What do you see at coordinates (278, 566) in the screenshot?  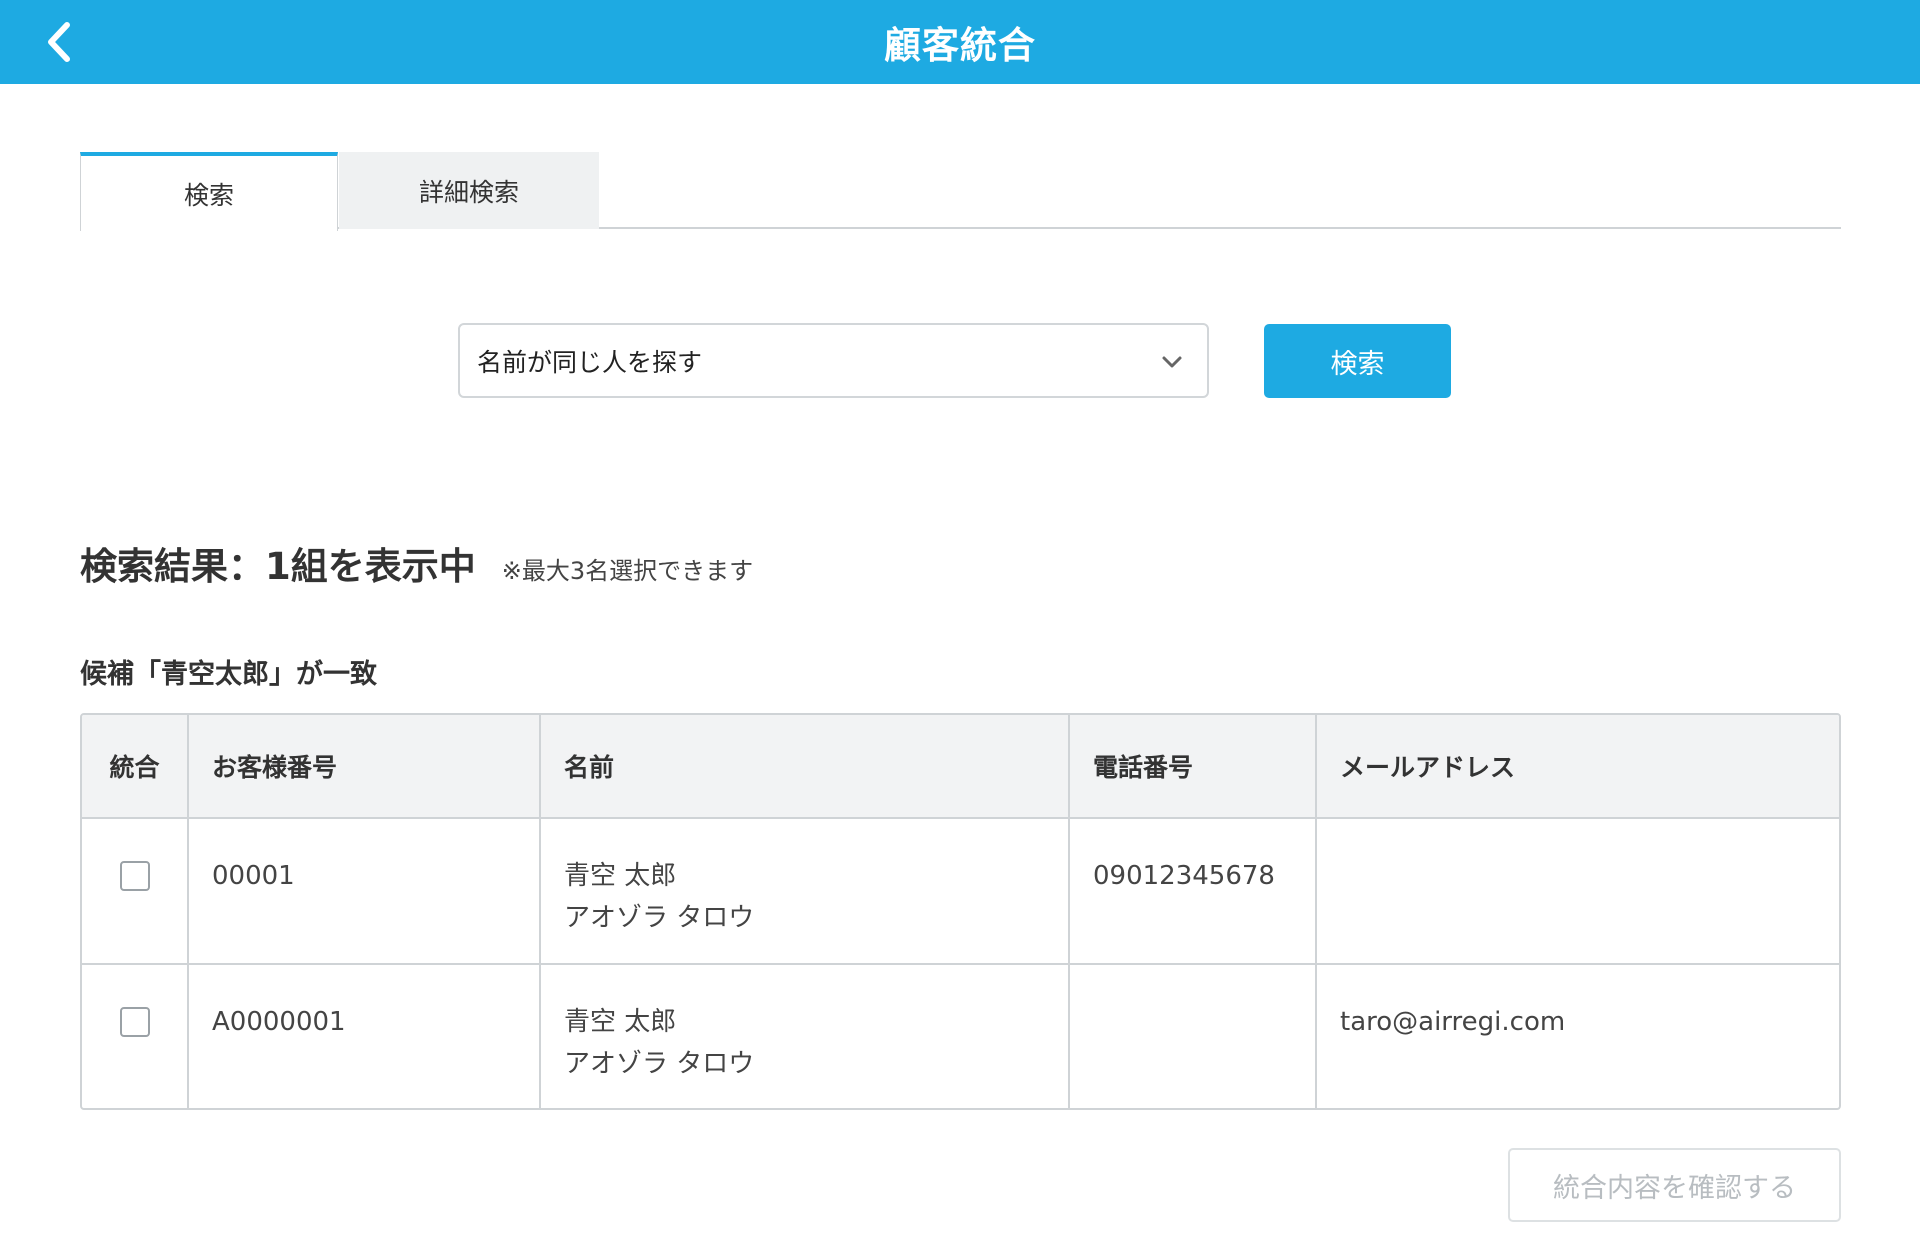 I see `results-title: 検索結果：1組を表示中` at bounding box center [278, 566].